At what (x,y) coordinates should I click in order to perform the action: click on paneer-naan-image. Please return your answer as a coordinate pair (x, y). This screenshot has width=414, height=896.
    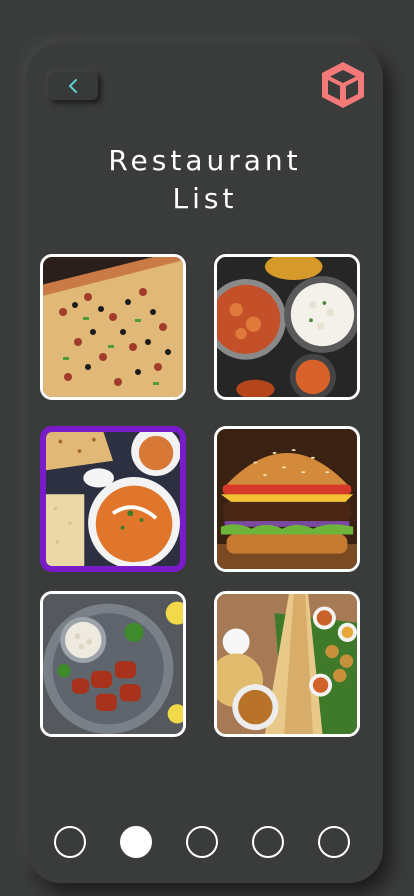
    Looking at the image, I should click on (113, 499).